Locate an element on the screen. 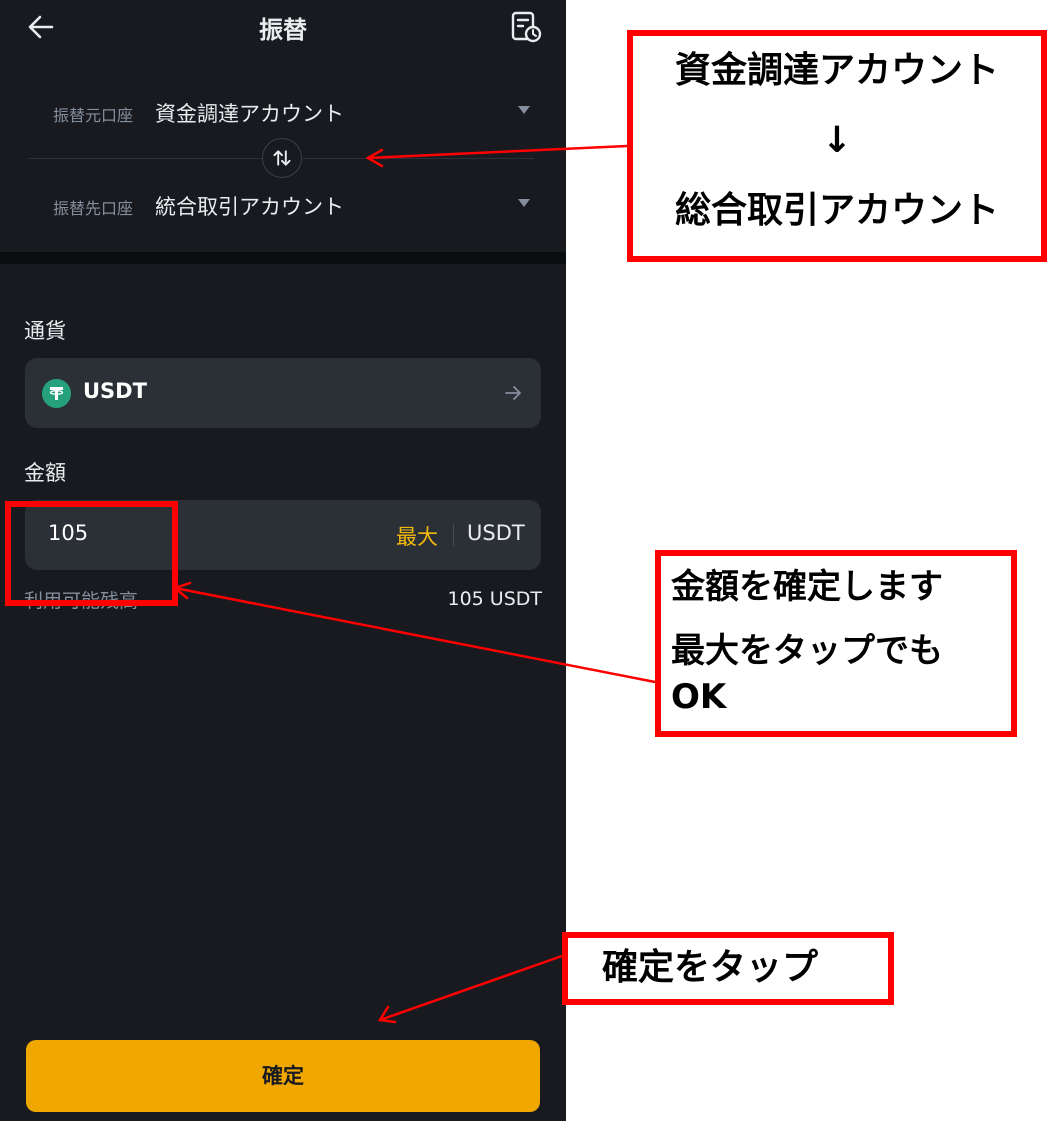 Image resolution: width=1048 pixels, height=1121 pixels. confirm-callout: 確定をタップ is located at coordinates (728, 968).